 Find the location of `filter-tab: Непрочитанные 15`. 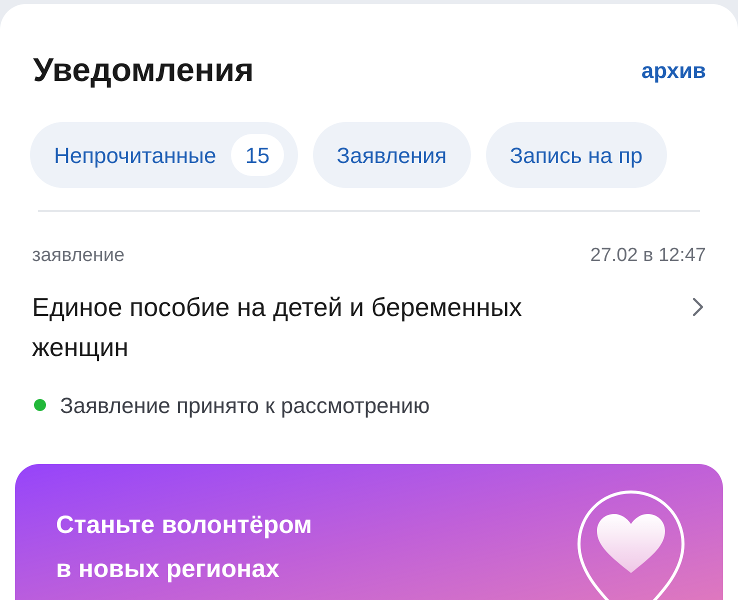

filter-tab: Непрочитанные 15 is located at coordinates (164, 155).